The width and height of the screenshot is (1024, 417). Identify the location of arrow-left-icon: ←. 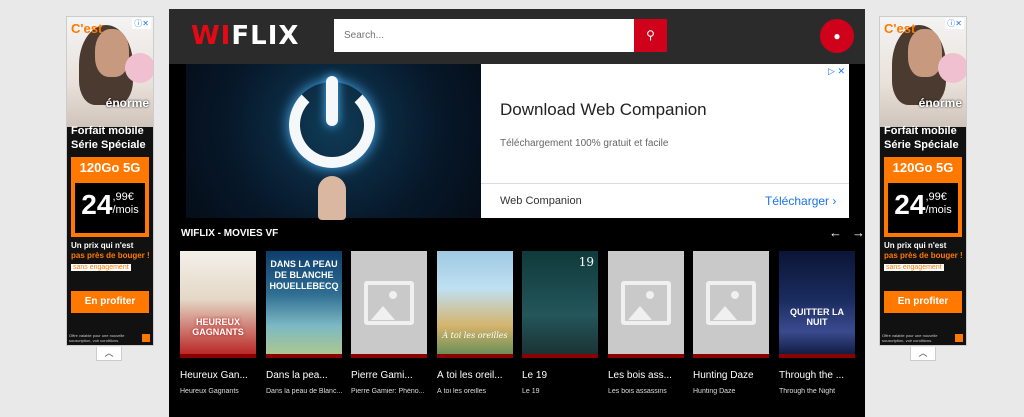
(835, 232).